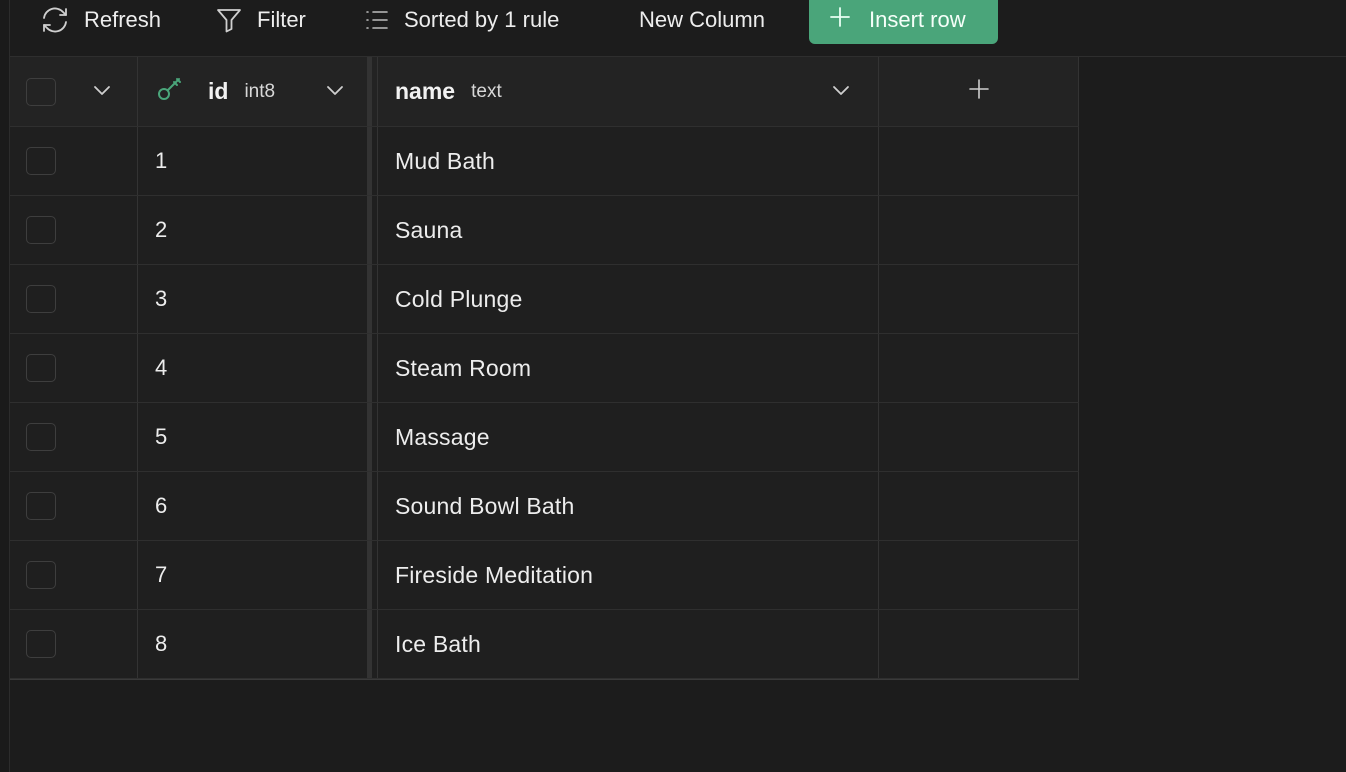  Describe the element at coordinates (5, 386) in the screenshot. I see `left-rail` at that location.